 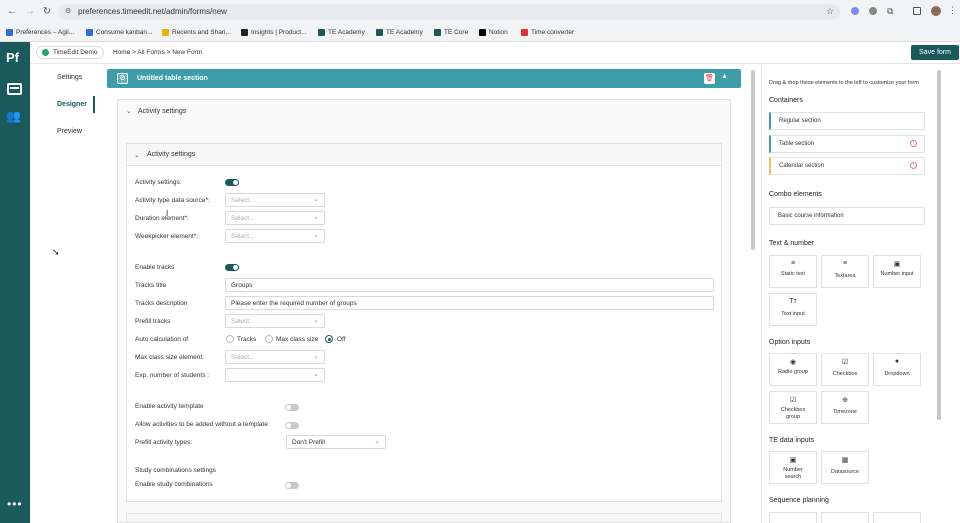 I want to click on next-panel-header, so click(x=424, y=518).